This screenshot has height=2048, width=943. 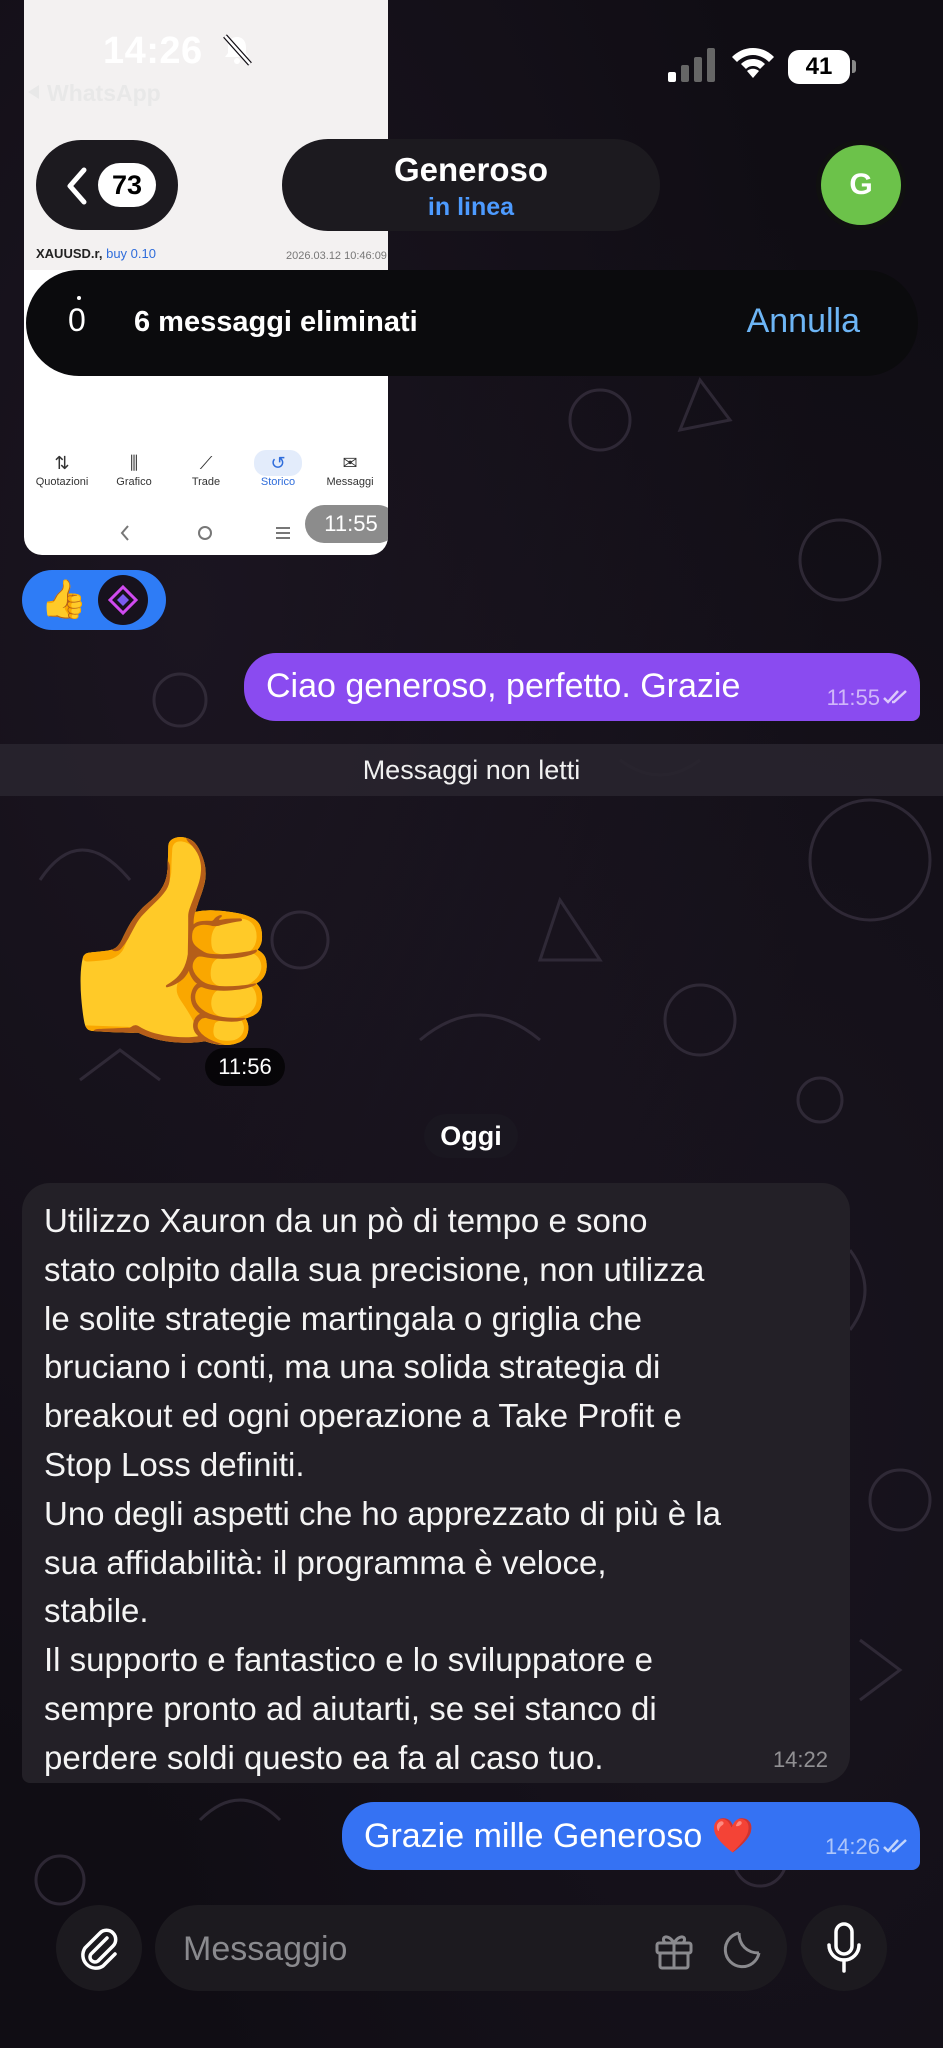 What do you see at coordinates (472, 323) in the screenshot?
I see `deleted-messages-banner: 0 6 messaggi eliminati Annulla` at bounding box center [472, 323].